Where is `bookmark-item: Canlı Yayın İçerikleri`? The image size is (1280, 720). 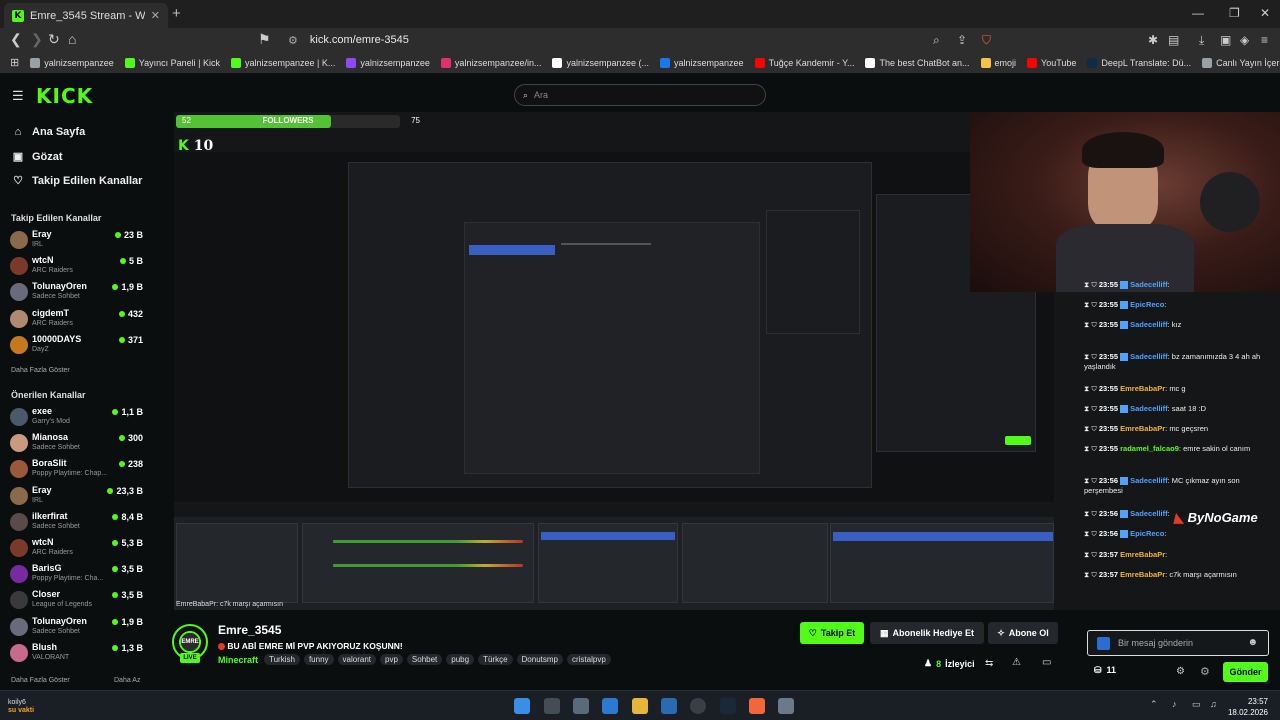
bookmark-item: Canlı Yayın İçerikleri is located at coordinates (1241, 62).